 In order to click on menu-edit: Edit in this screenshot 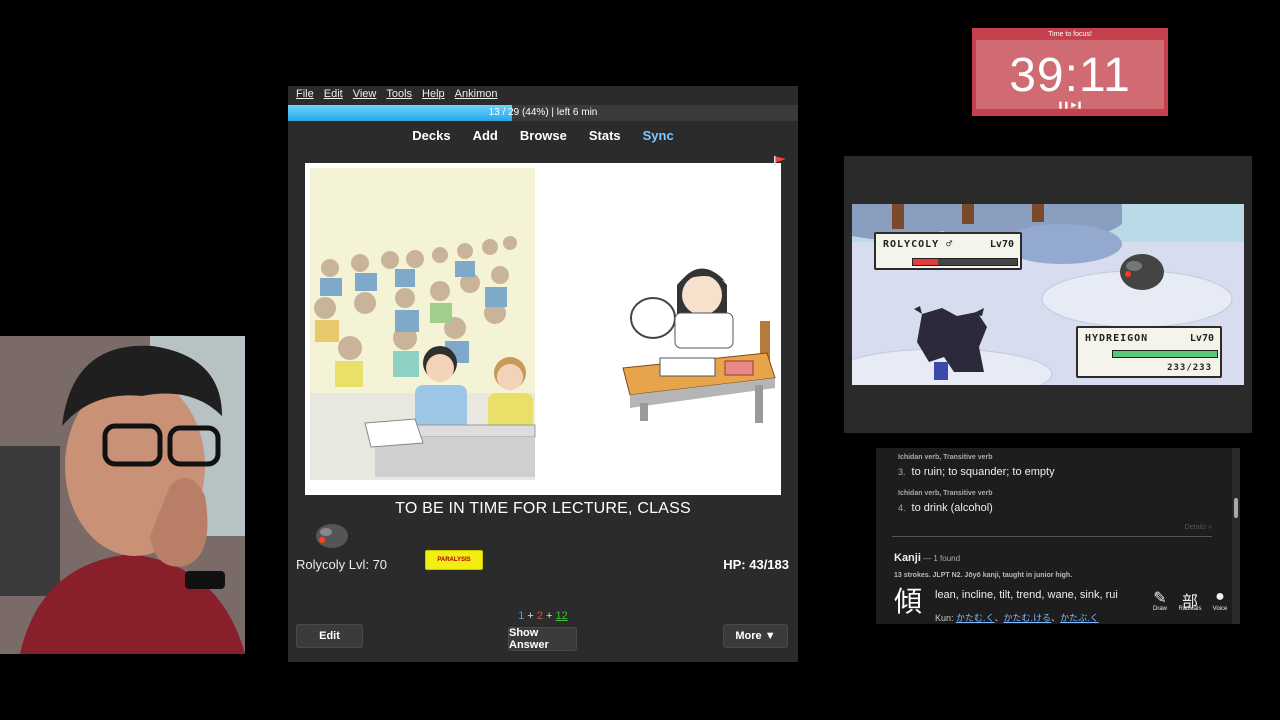, I will do `click(333, 96)`.